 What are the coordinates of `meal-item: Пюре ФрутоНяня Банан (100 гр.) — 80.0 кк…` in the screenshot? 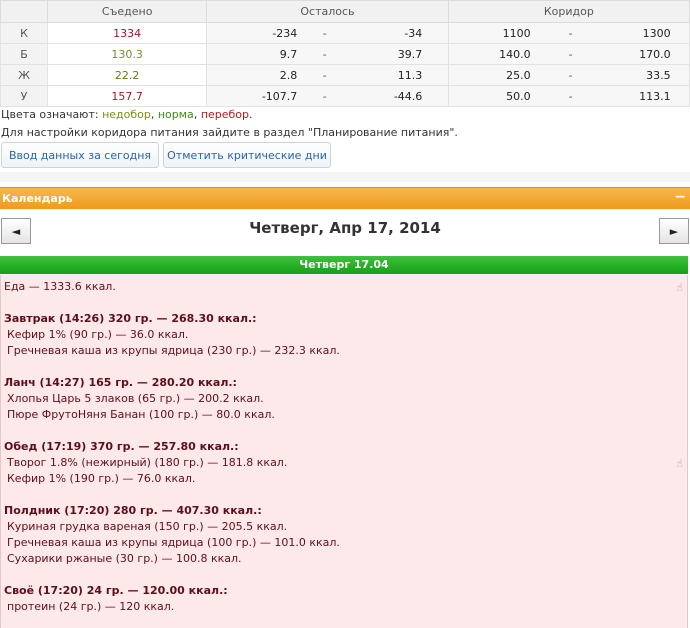 It's located at (141, 414).